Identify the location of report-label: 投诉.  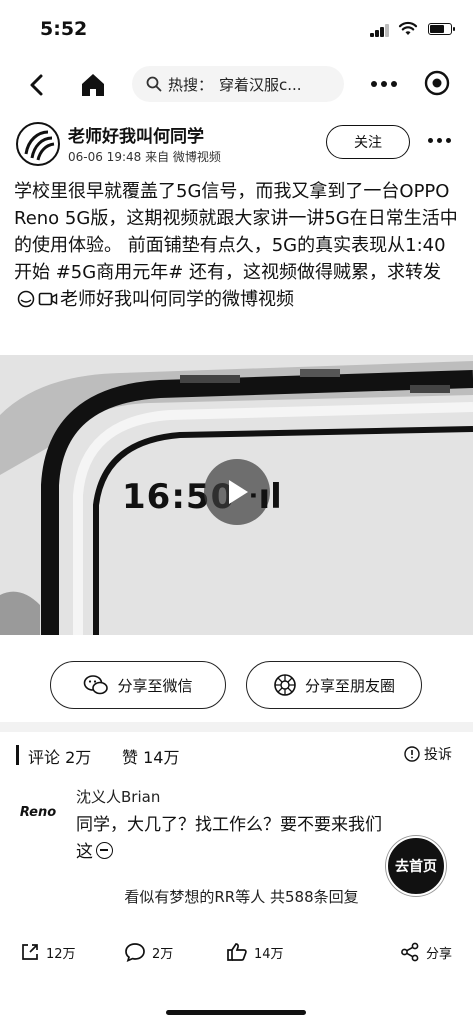
(438, 755).